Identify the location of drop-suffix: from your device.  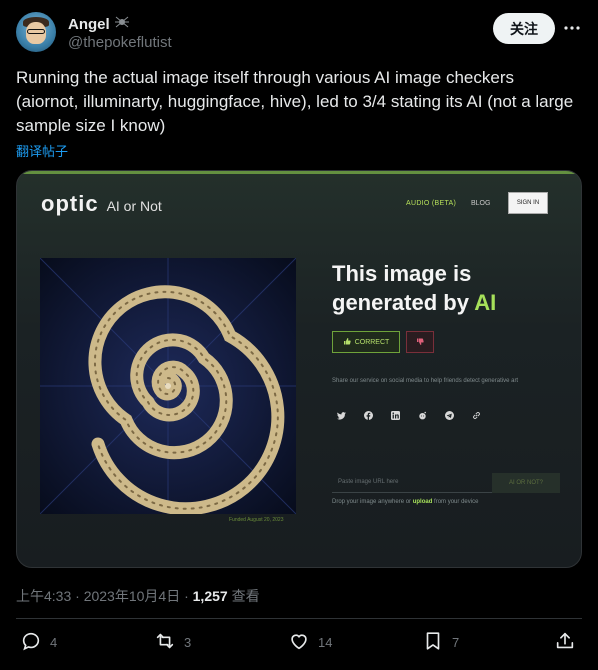
(455, 502).